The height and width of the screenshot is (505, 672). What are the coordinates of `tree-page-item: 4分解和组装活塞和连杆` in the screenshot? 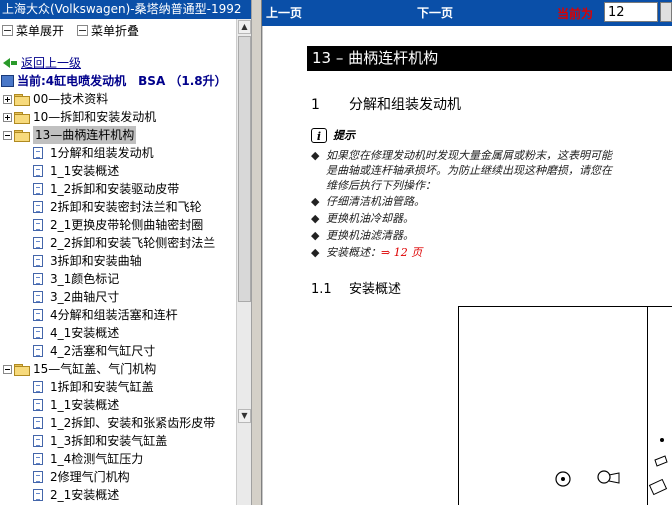 It's located at (105, 315).